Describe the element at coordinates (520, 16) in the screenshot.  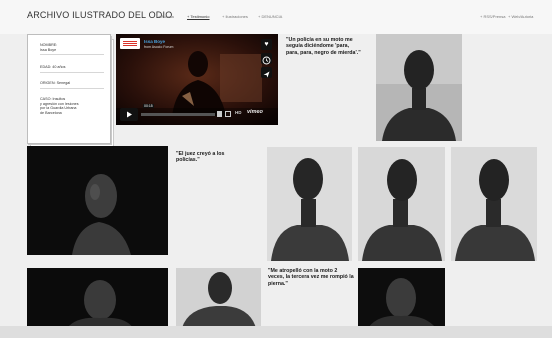
I see `nav-web-autoria: + Web/Autoria` at that location.